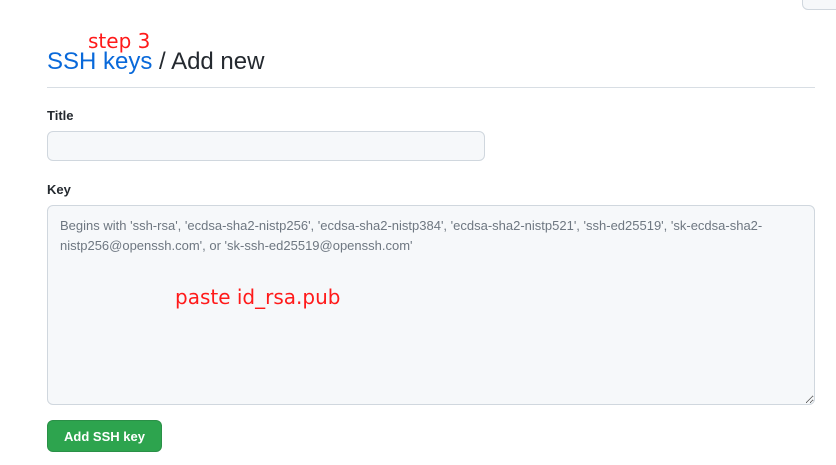  What do you see at coordinates (104, 436) in the screenshot?
I see `add-ssh-key-button: Add SSH key` at bounding box center [104, 436].